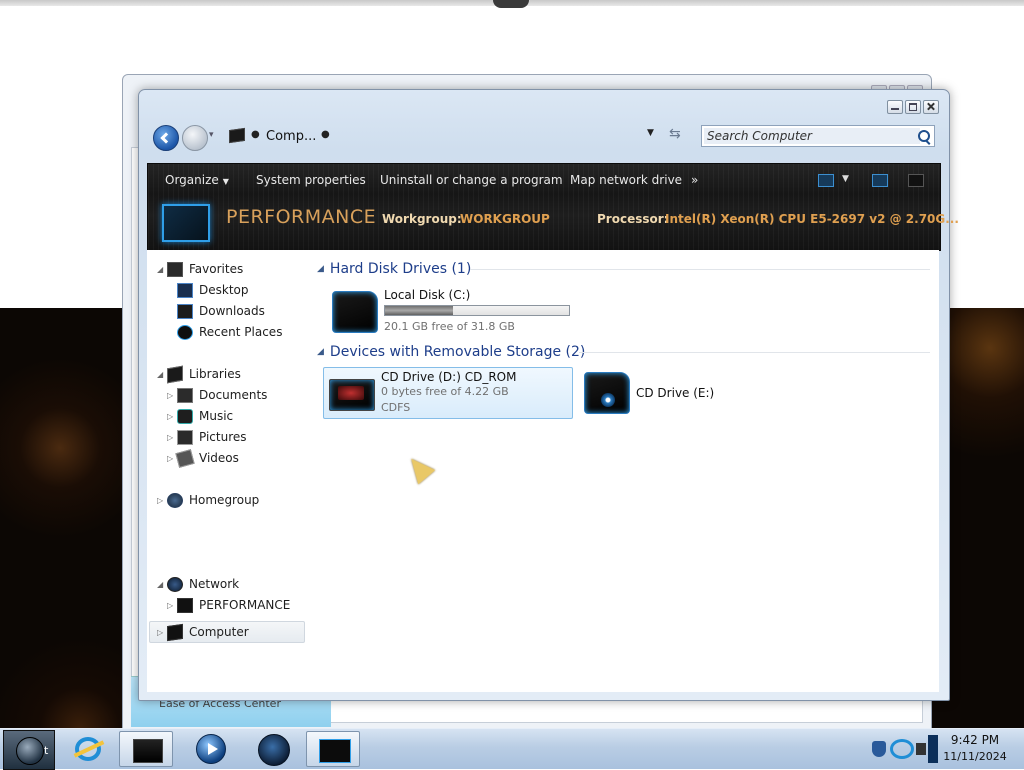  Describe the element at coordinates (913, 107) in the screenshot. I see `maximize-button` at that location.